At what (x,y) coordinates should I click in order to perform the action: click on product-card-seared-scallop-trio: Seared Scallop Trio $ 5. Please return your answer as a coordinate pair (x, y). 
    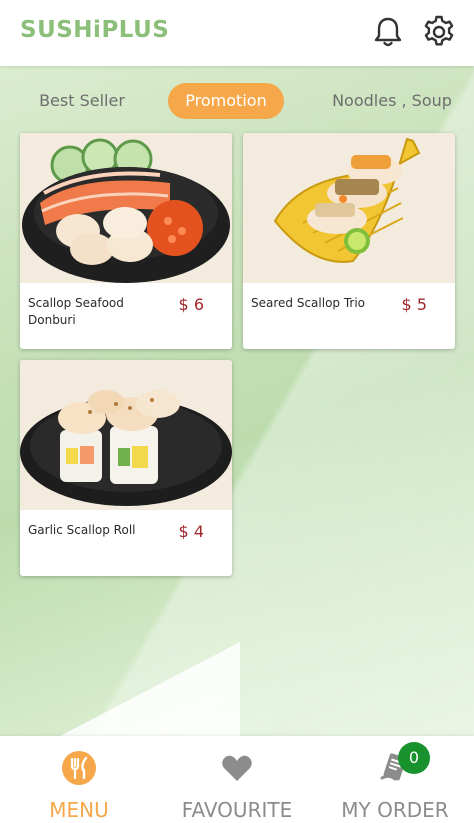
    Looking at the image, I should click on (349, 241).